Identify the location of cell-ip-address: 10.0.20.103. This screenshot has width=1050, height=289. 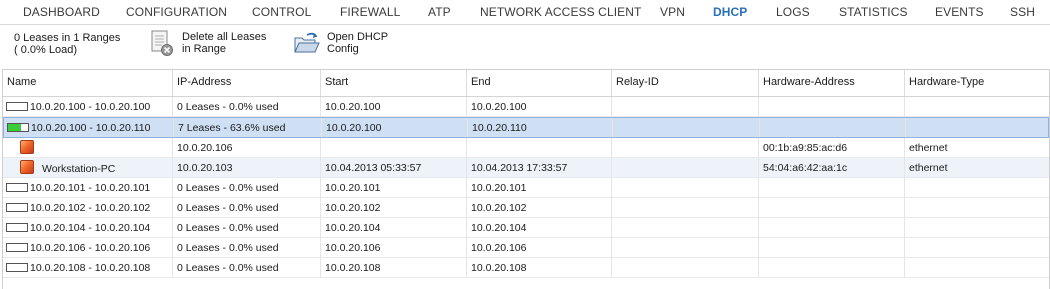
(247, 167).